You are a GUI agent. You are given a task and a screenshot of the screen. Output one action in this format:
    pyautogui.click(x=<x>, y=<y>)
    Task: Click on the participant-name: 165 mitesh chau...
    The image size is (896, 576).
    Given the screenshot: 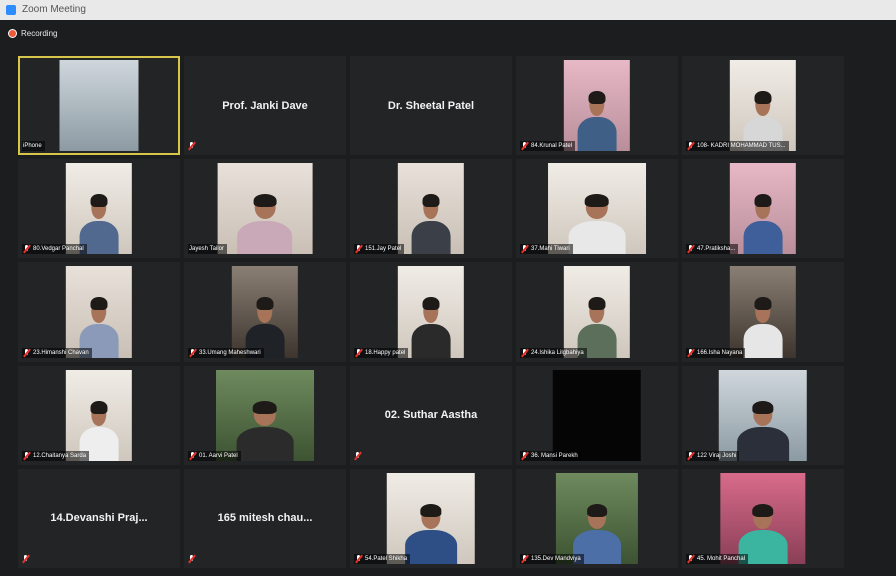 What is the action you would take?
    pyautogui.click(x=265, y=518)
    